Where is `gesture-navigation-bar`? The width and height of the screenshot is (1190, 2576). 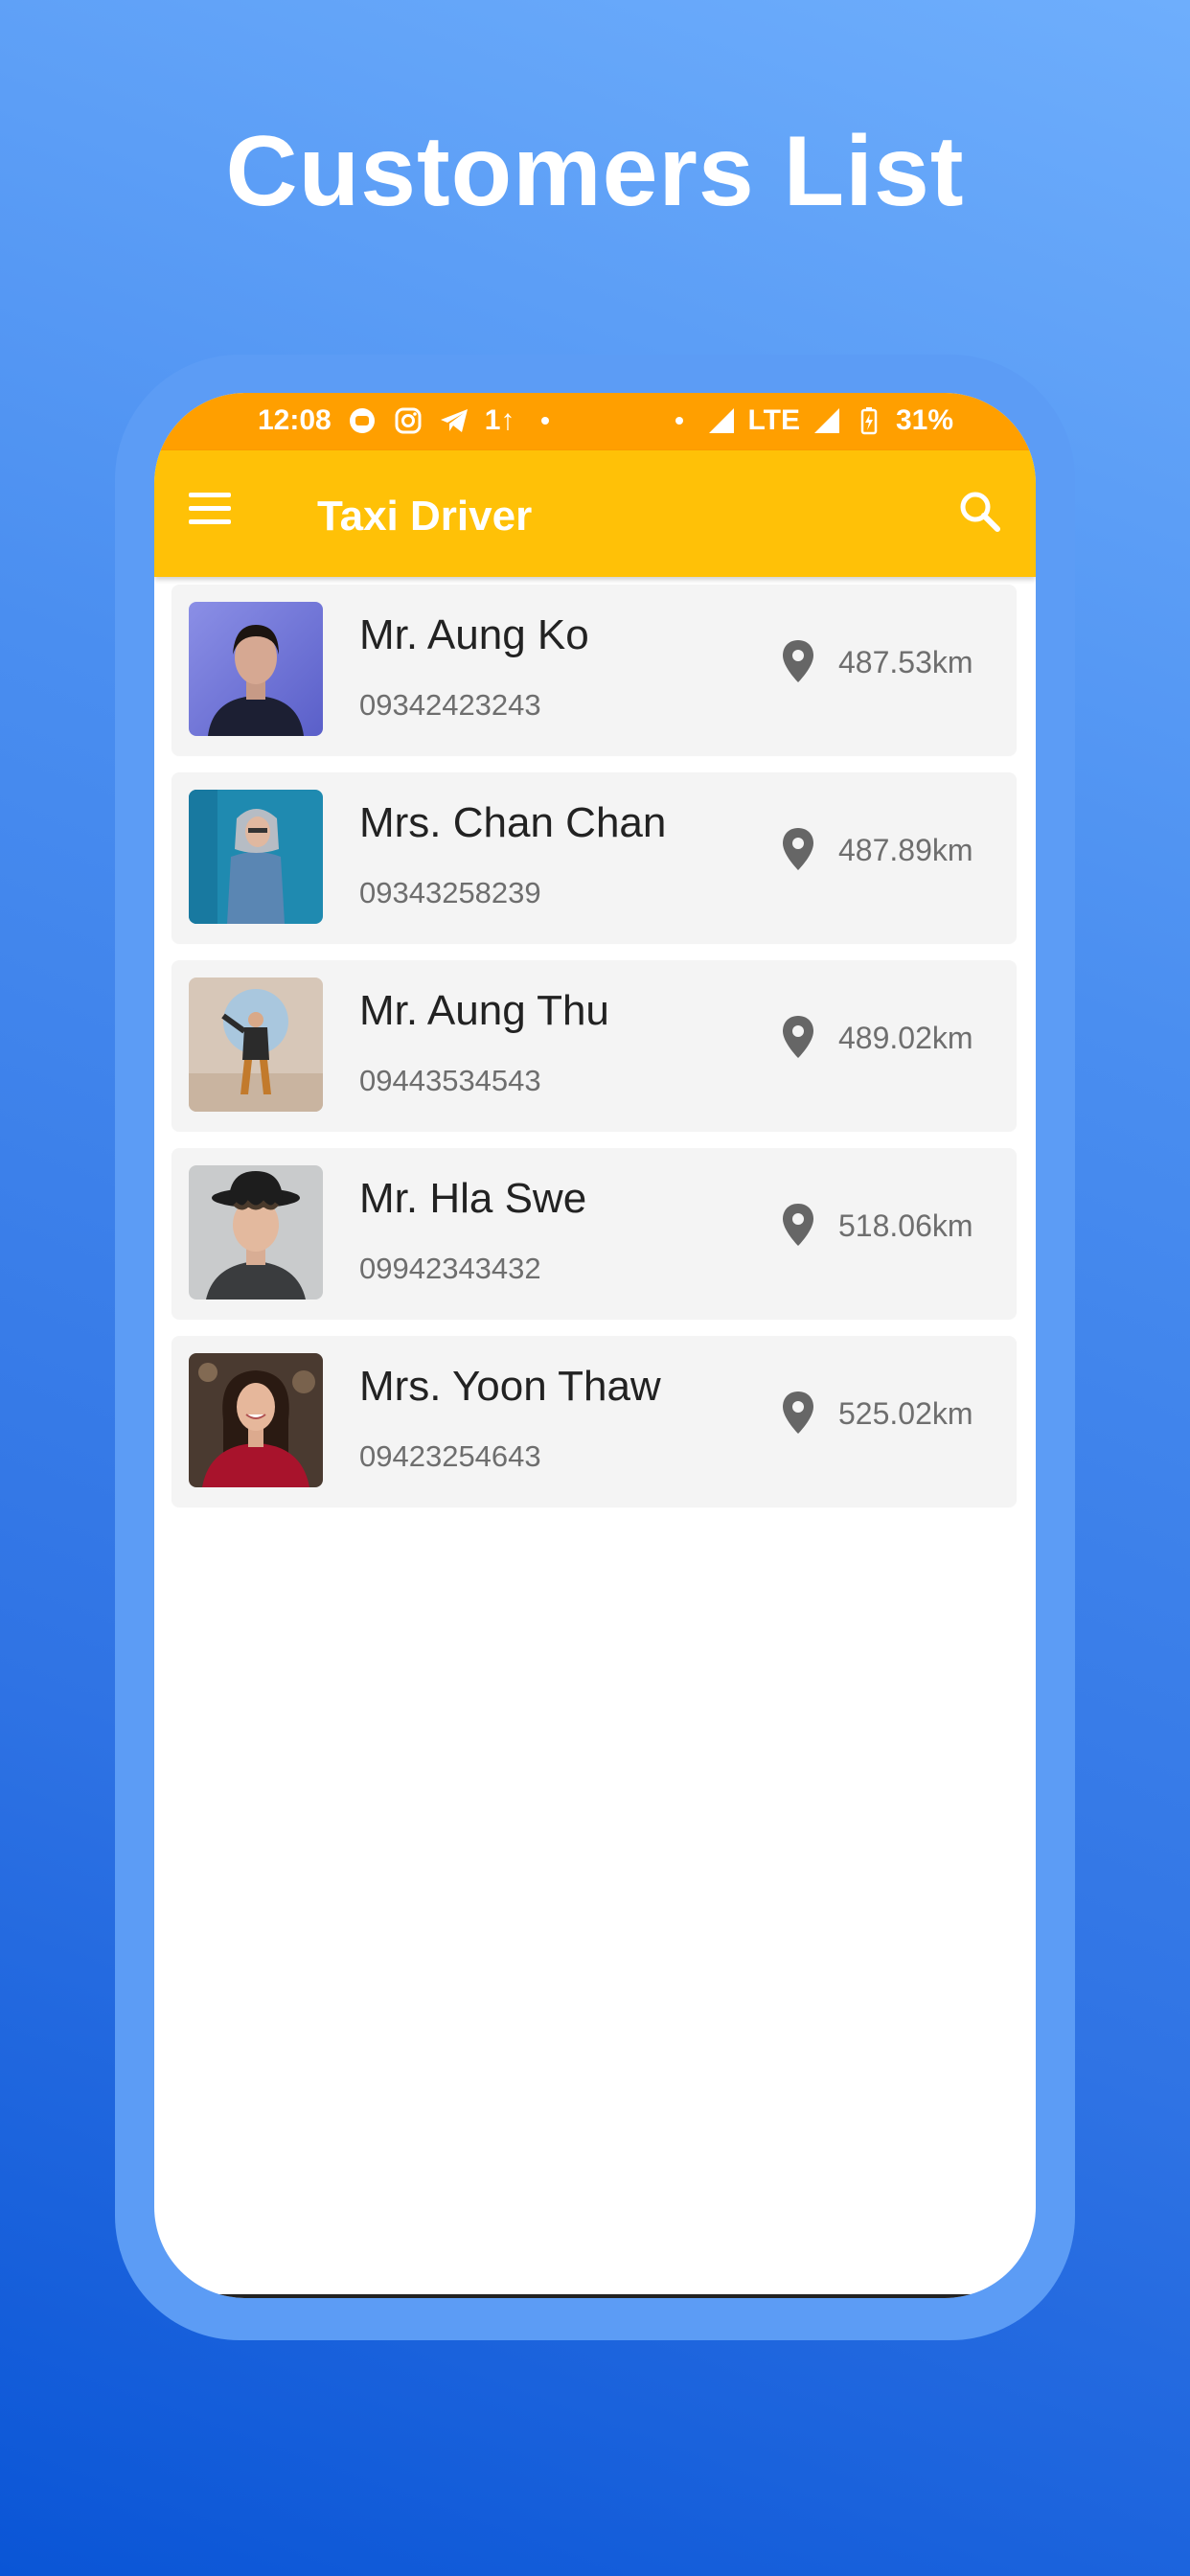 gesture-navigation-bar is located at coordinates (595, 2296).